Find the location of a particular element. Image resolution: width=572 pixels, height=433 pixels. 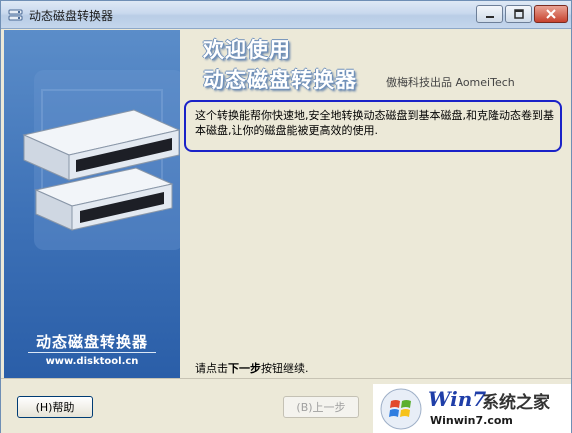

product-heading: 动态磁盘转换器 is located at coordinates (280, 80).